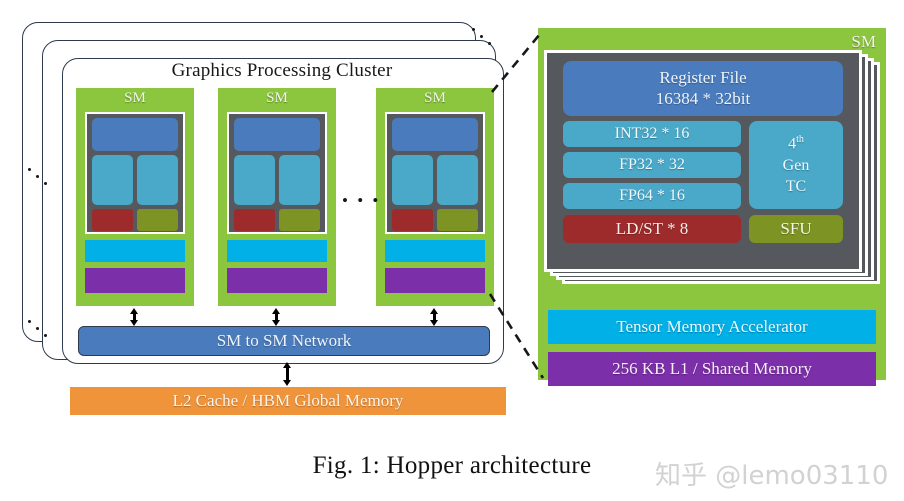 This screenshot has width=904, height=501. I want to click on register-file-size: 16384 * 32bit, so click(703, 98).